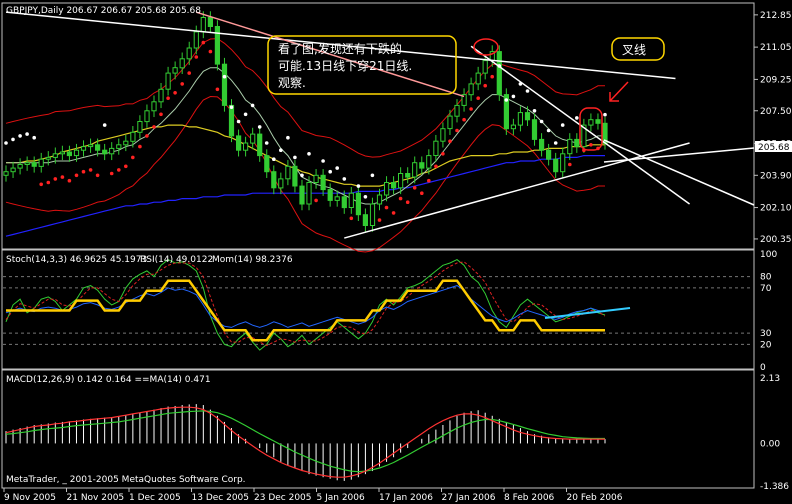 The width and height of the screenshot is (792, 504). I want to click on main-header: GBPJPY,Daily 206.67 206.67 205.68 205.68, so click(103, 11).